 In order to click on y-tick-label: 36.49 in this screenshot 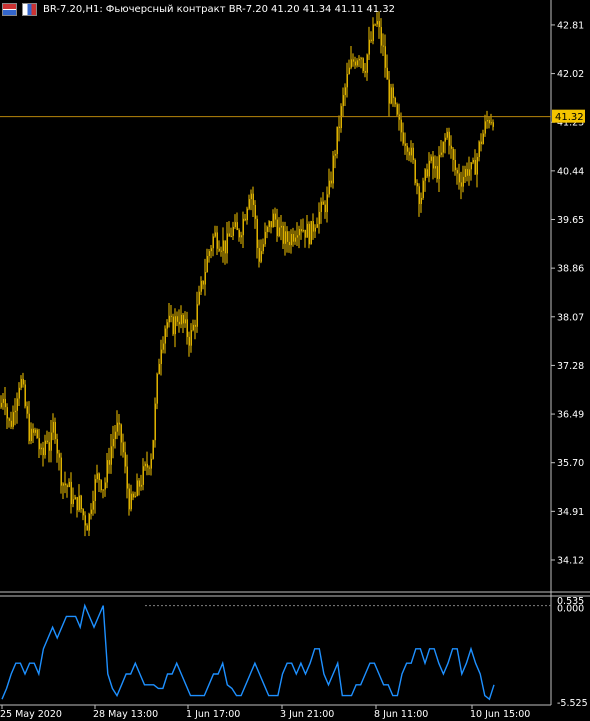, I will do `click(570, 415)`.